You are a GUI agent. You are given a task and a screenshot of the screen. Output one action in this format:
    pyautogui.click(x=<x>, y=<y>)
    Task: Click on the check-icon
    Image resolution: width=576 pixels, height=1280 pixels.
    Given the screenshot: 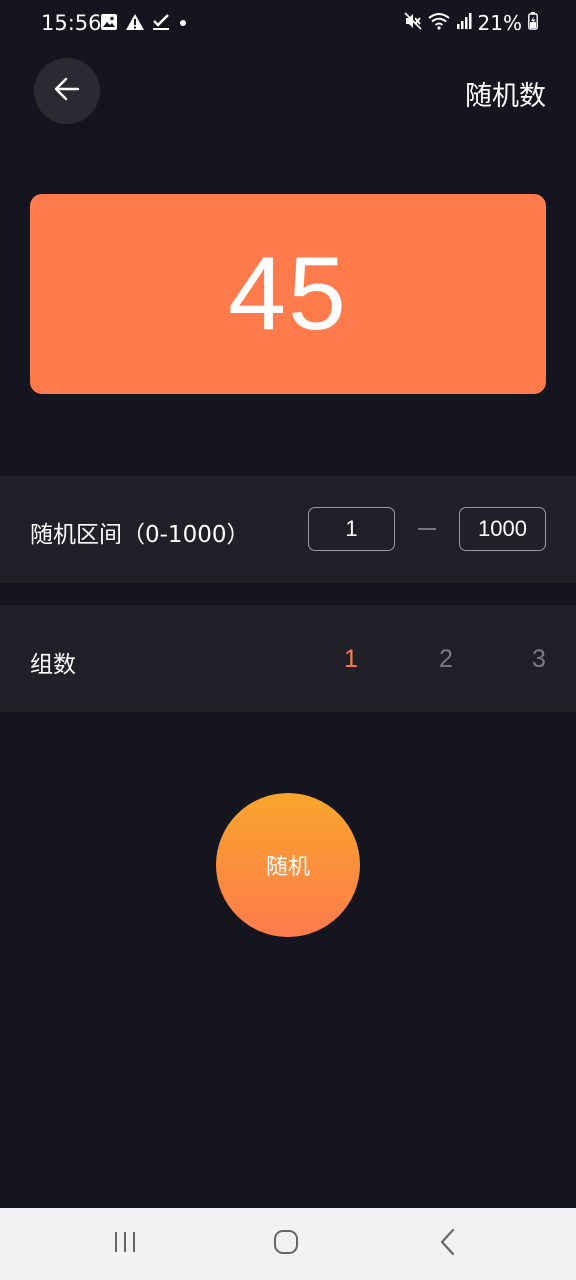 What is the action you would take?
    pyautogui.click(x=161, y=24)
    